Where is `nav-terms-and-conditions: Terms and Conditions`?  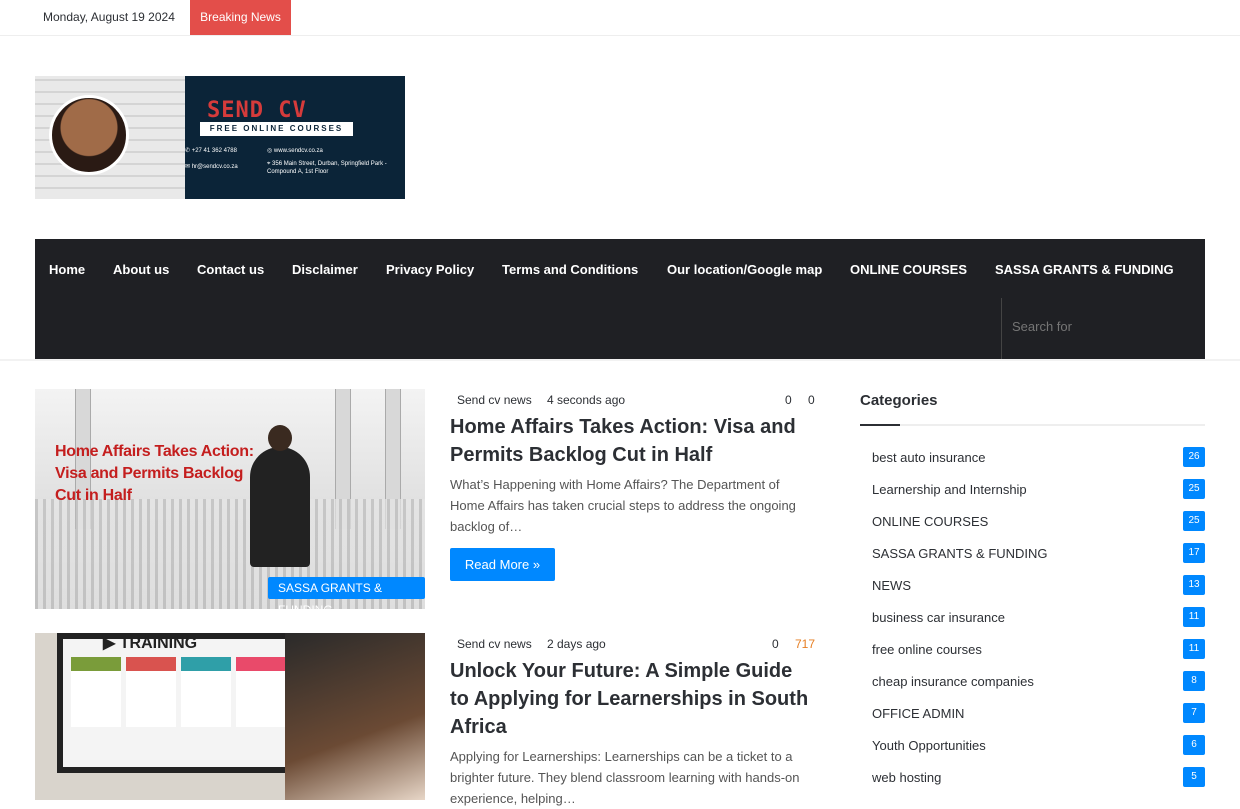
nav-terms-and-conditions: Terms and Conditions is located at coordinates (570, 269).